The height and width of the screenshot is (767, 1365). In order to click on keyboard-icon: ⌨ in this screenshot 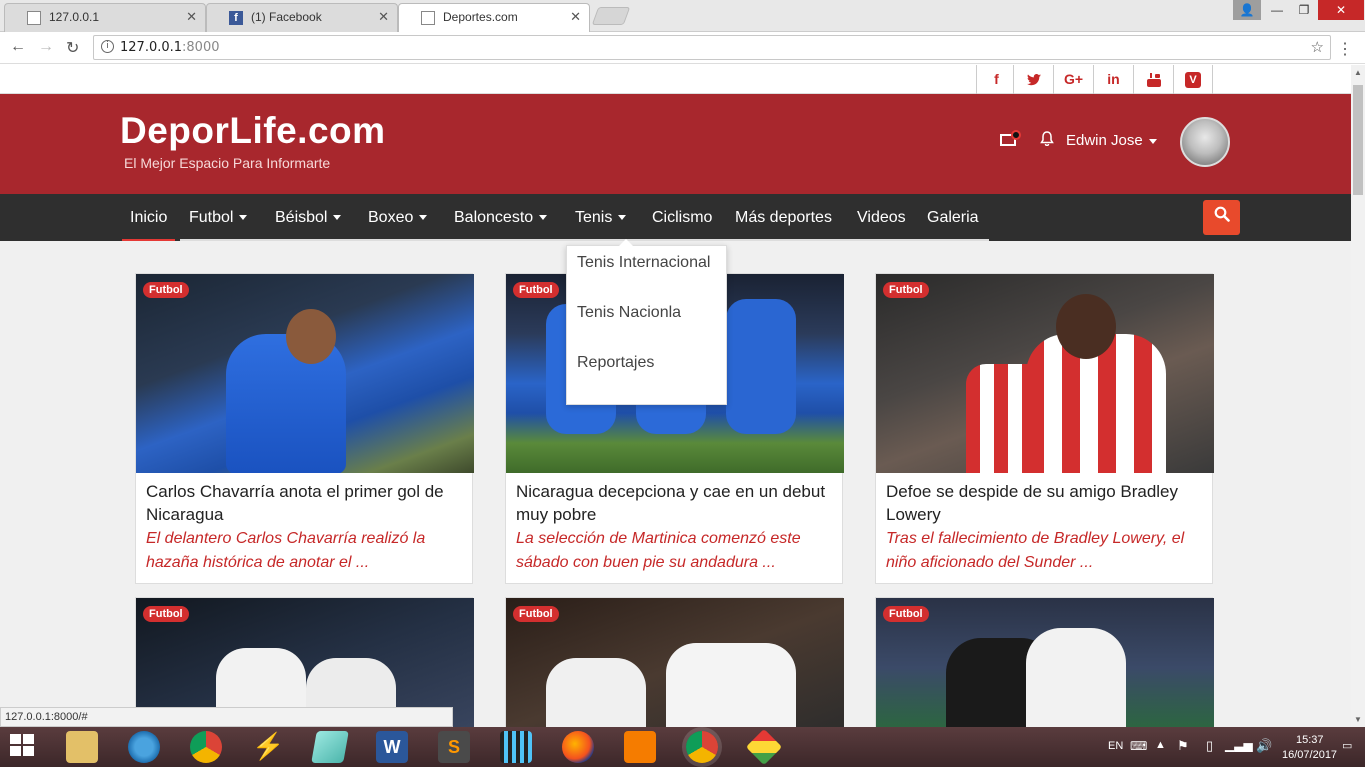, I will do `click(1138, 746)`.